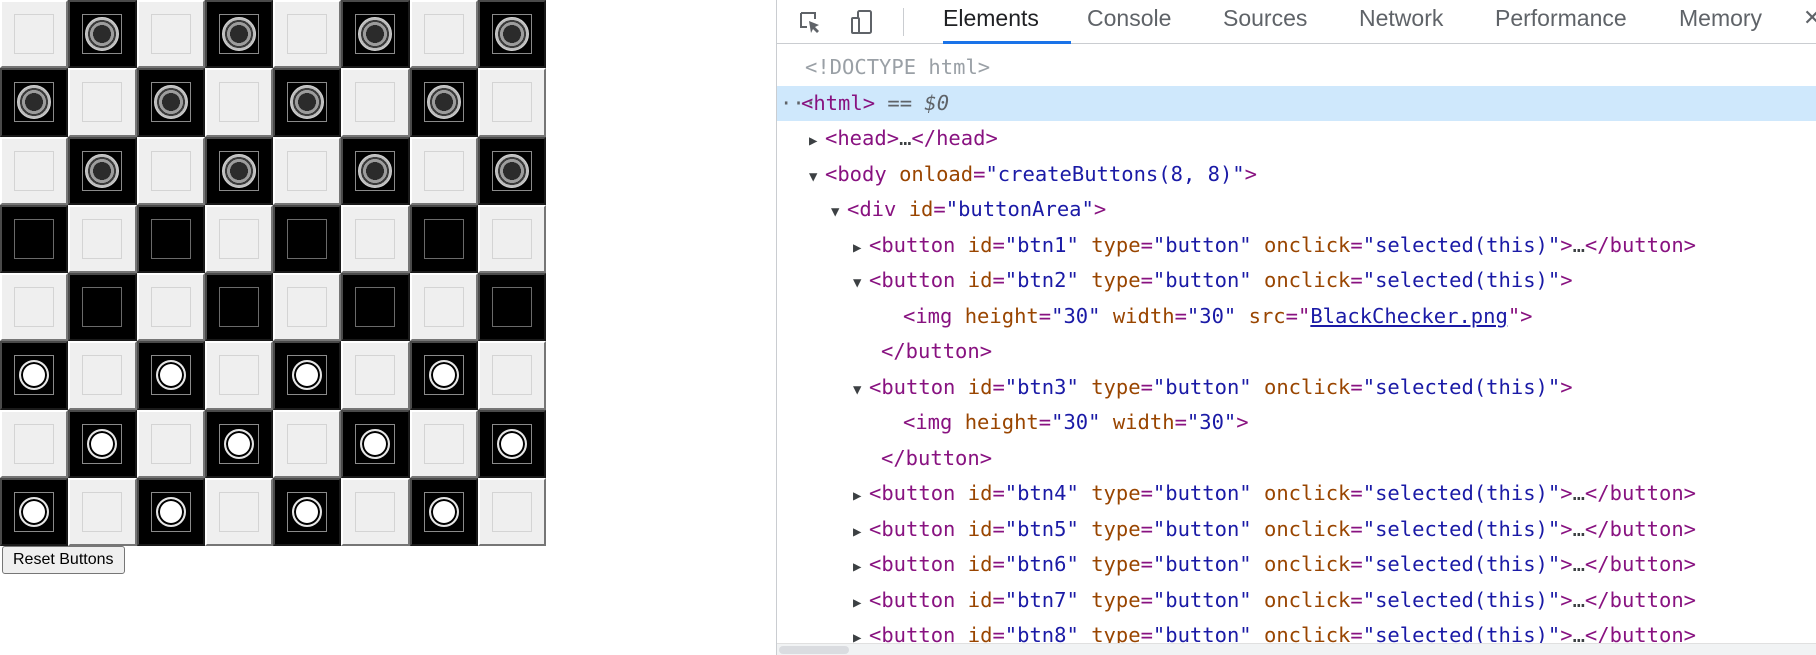 This screenshot has width=1816, height=655. I want to click on horizontal-scrollbar, so click(1296, 649).